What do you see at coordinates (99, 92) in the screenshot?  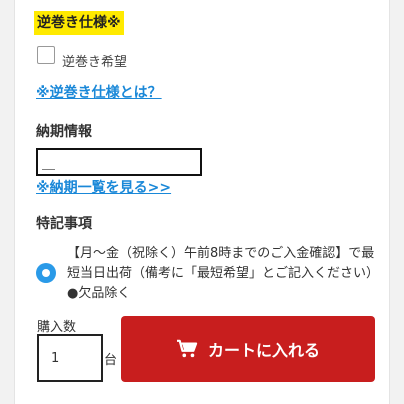 I see `reverse-spec-info-link: ※逆巻き仕様とは？` at bounding box center [99, 92].